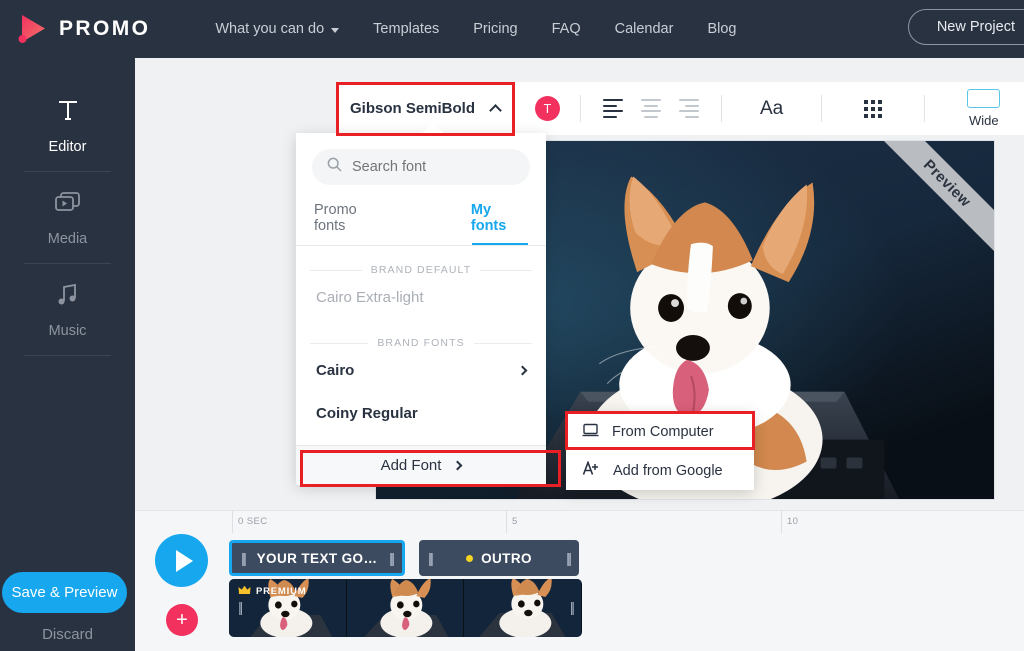  Describe the element at coordinates (270, 29) in the screenshot. I see `nav-label: What you can do` at that location.